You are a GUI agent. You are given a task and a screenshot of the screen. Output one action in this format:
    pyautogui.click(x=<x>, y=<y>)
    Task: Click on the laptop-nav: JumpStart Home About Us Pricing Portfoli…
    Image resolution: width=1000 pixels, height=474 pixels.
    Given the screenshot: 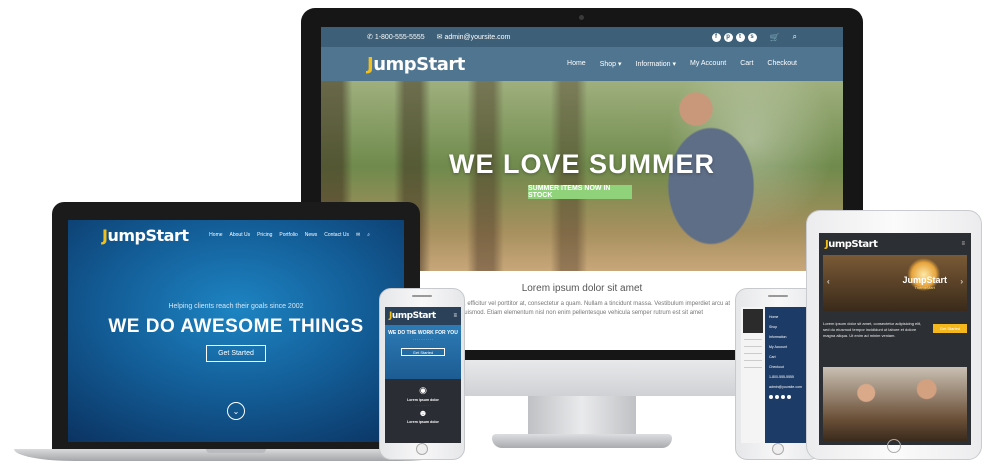 What is the action you would take?
    pyautogui.click(x=236, y=235)
    